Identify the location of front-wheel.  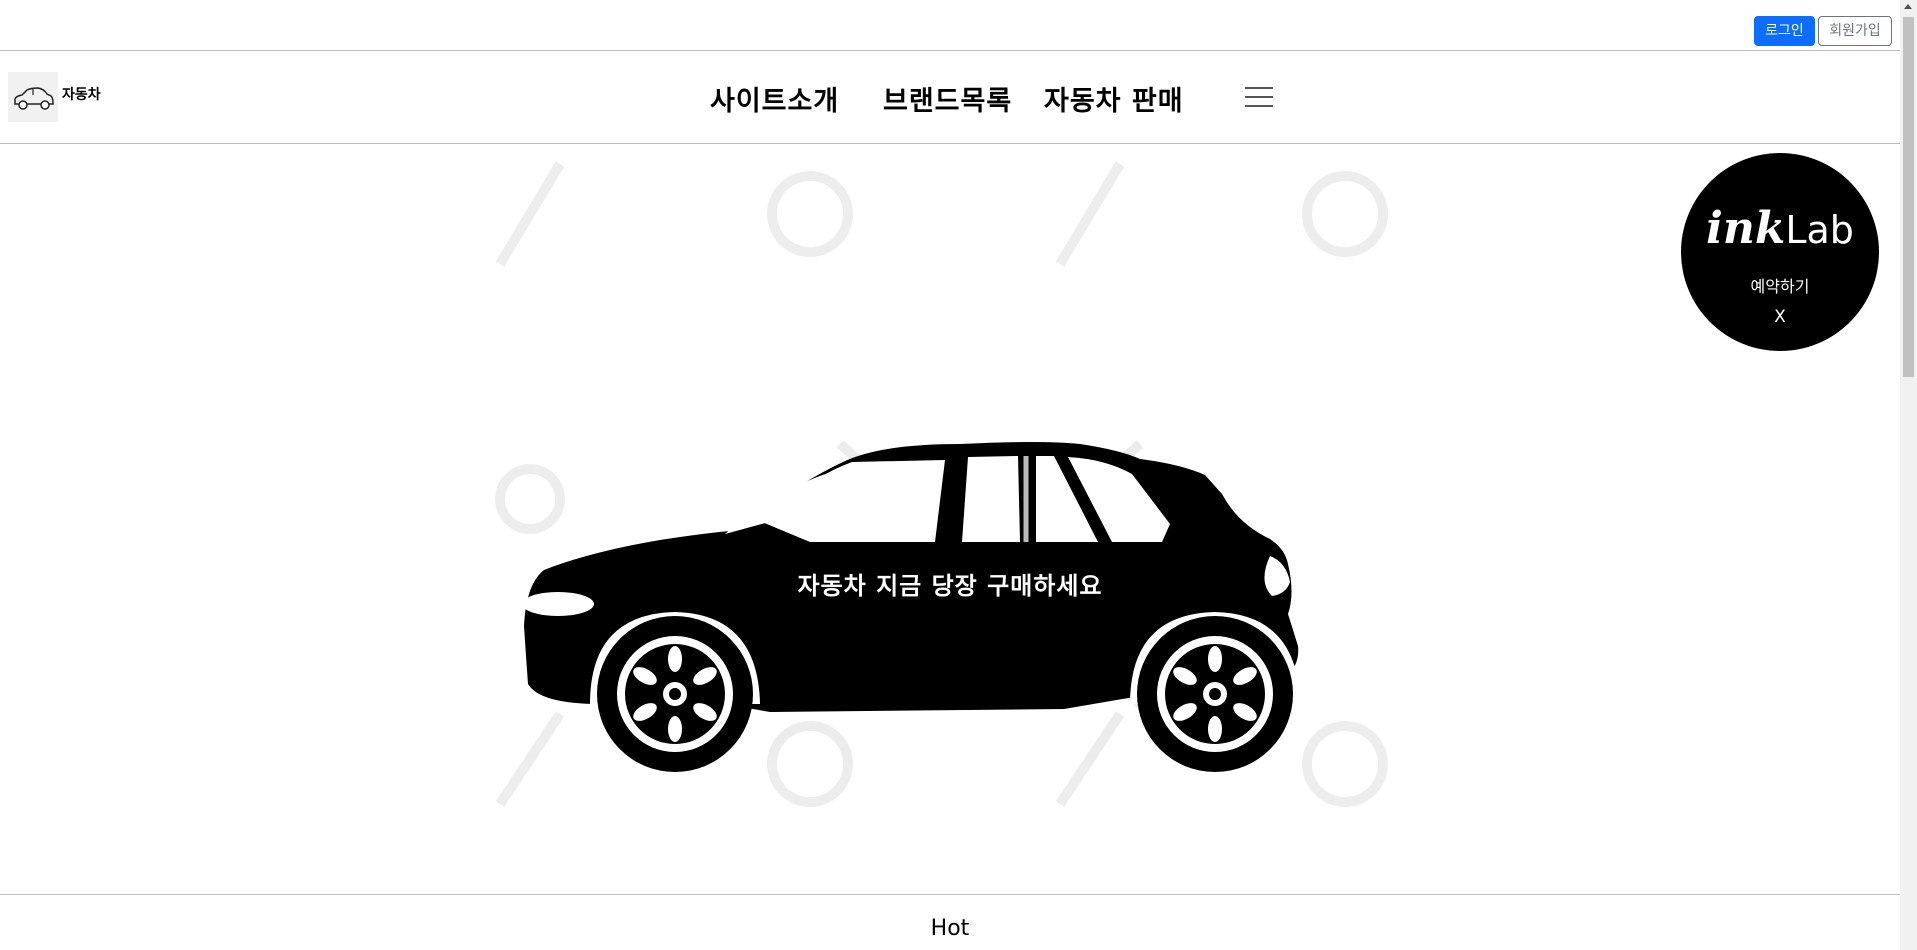
(675, 694).